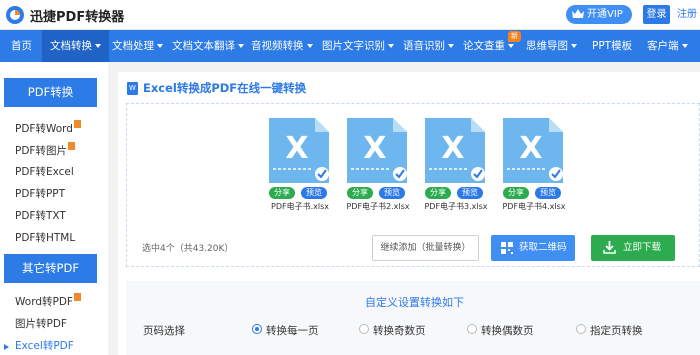 The height and width of the screenshot is (355, 700). What do you see at coordinates (132, 88) in the screenshot?
I see `word-doc-icon: W` at bounding box center [132, 88].